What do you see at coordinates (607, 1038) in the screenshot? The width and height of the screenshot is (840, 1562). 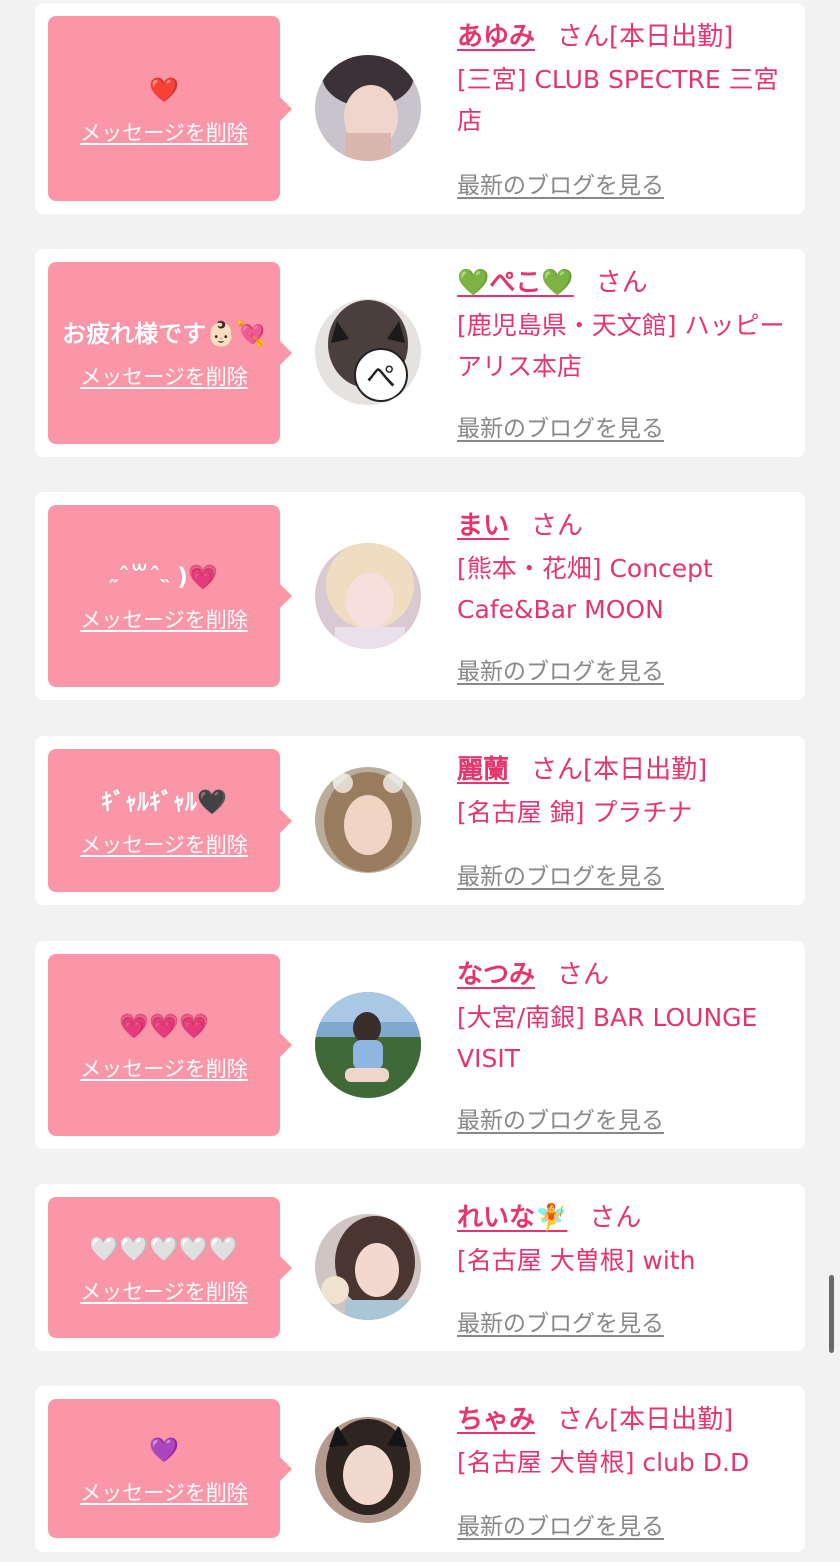 I see `shop-name: [大宮/南銀] BAR LOUNGE VISIT` at bounding box center [607, 1038].